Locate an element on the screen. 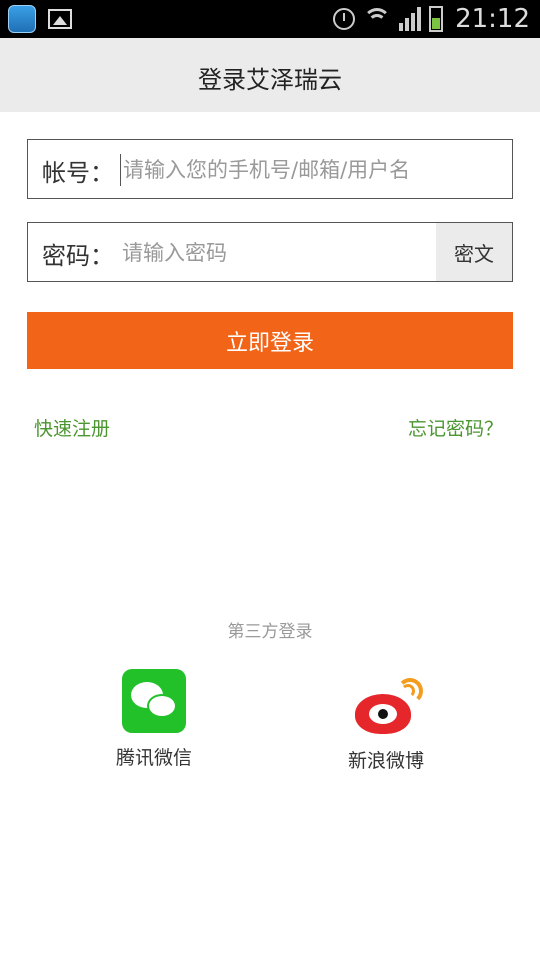  wechat-icon is located at coordinates (154, 701).